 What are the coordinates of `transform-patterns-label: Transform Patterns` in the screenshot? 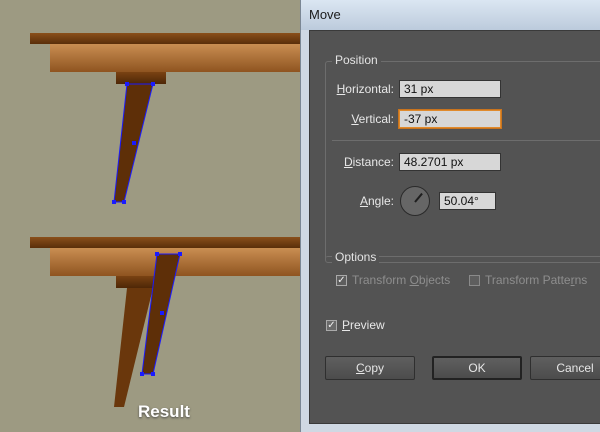 It's located at (536, 280).